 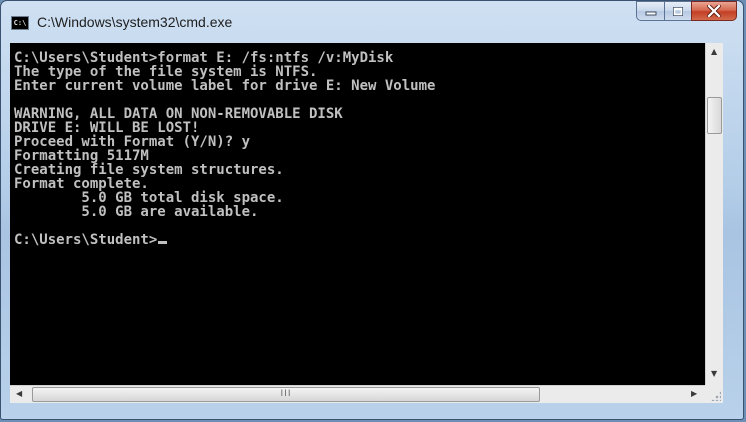 I want to click on scrollbar-corner, so click(x=714, y=394).